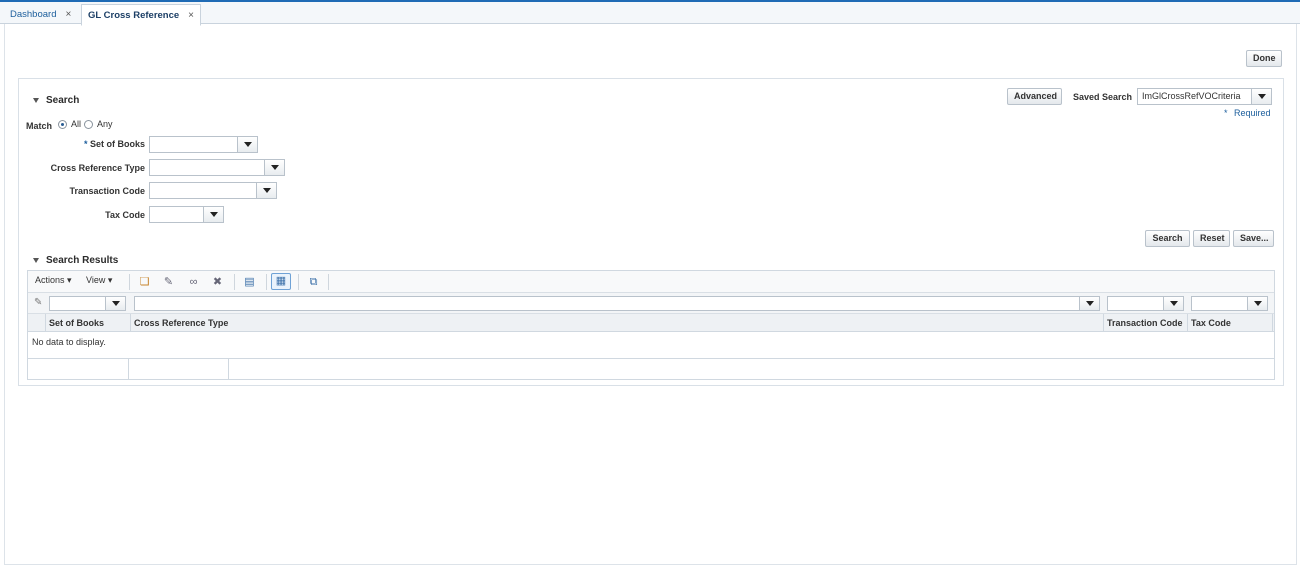 The width and height of the screenshot is (1300, 570). What do you see at coordinates (1252, 113) in the screenshot?
I see `required-text: Required` at bounding box center [1252, 113].